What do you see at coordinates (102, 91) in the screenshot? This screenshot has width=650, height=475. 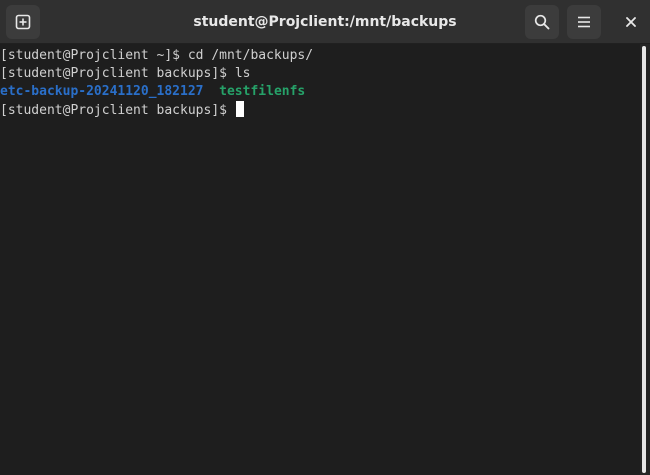 I see `directory-entry-etc-backup: etc-backup-20241120_182127` at bounding box center [102, 91].